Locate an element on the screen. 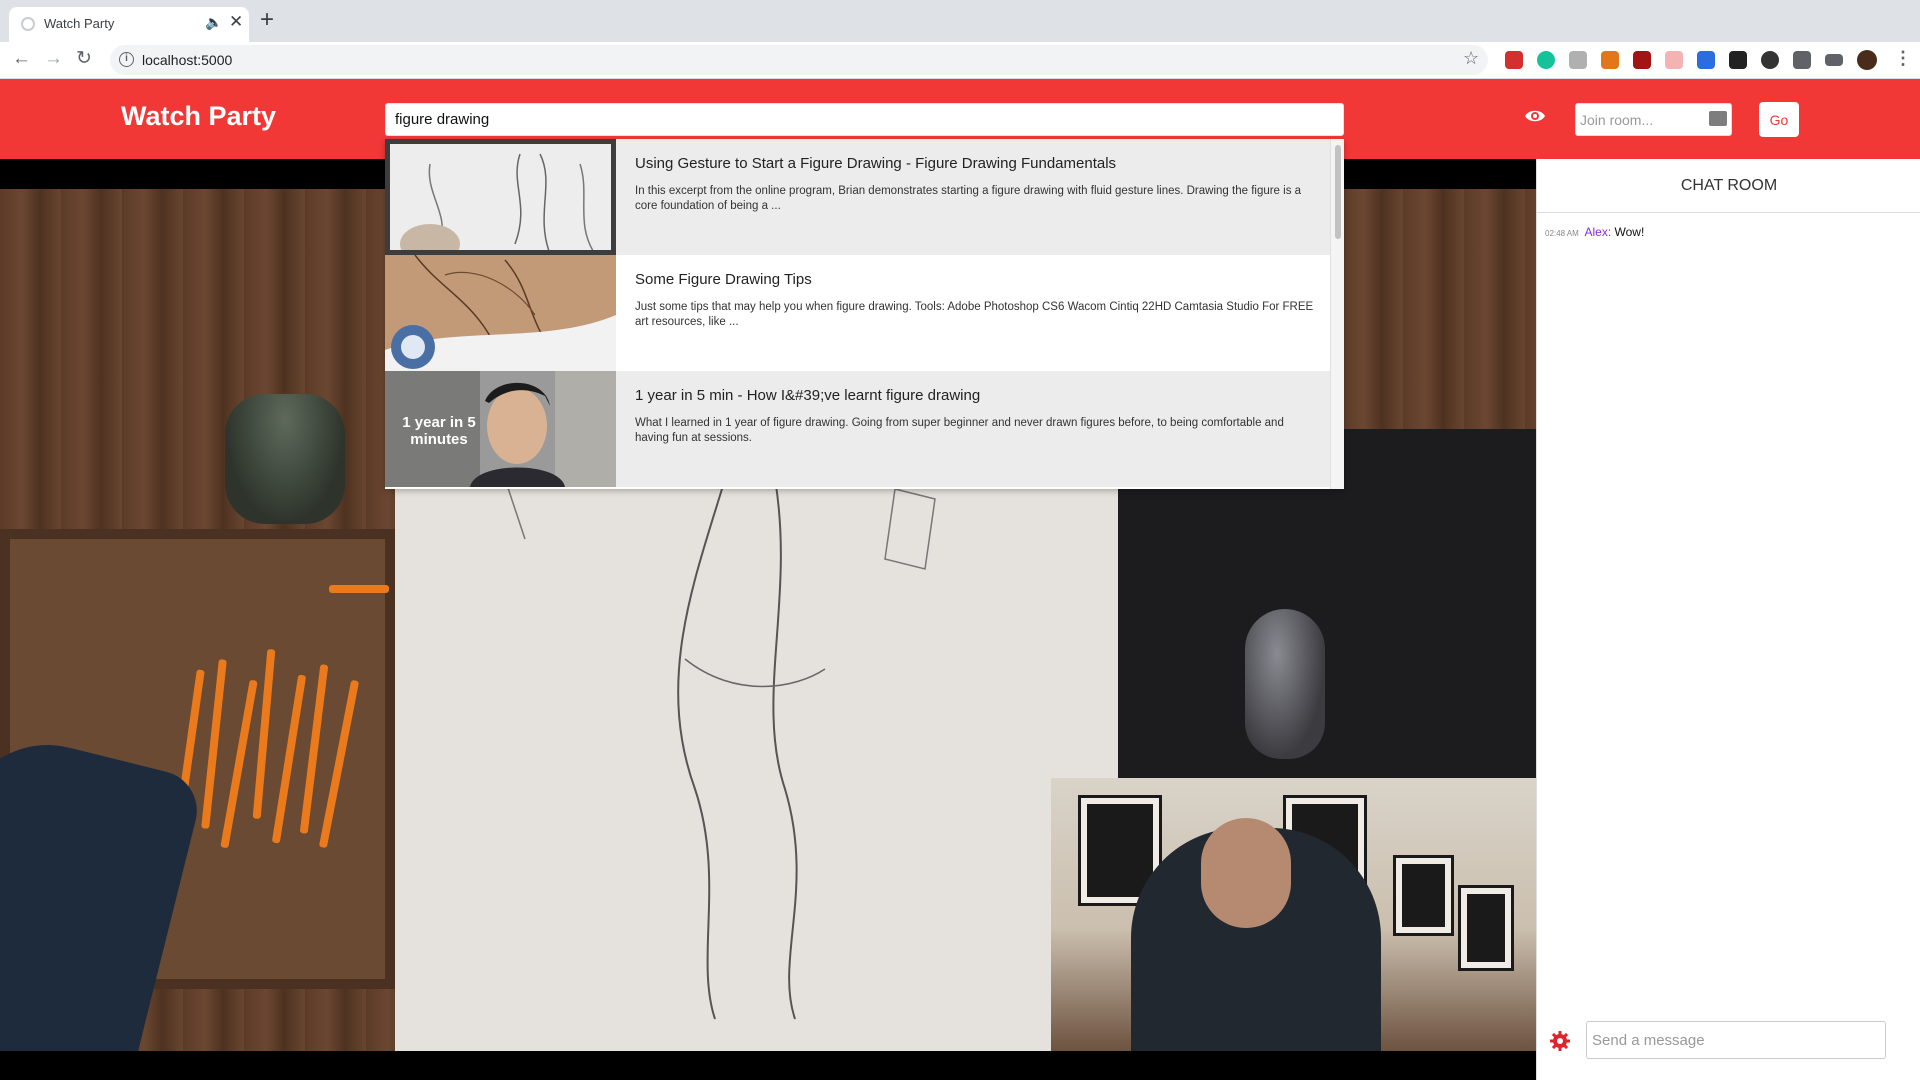  keyboard-icon is located at coordinates (1718, 118).